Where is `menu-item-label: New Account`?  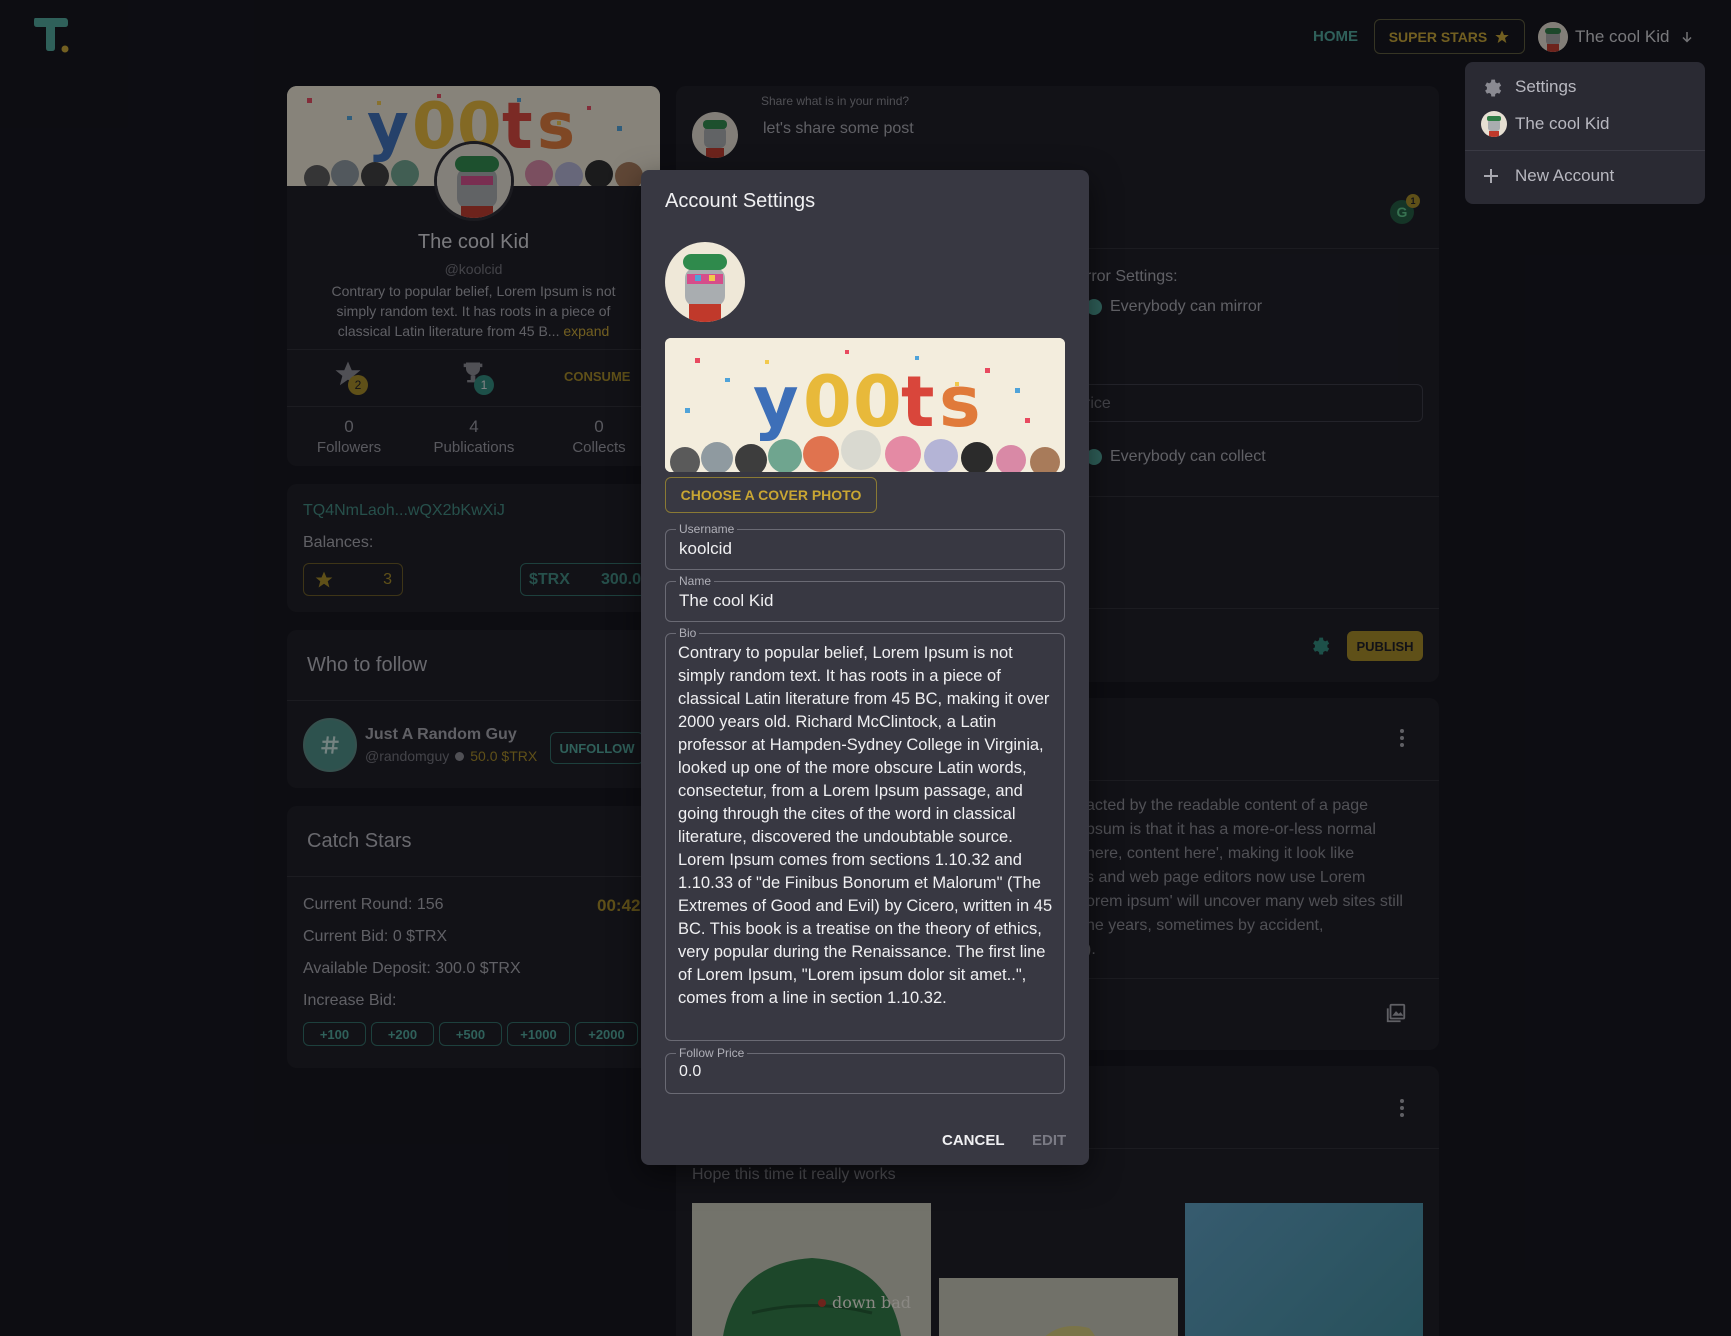
menu-item-label: New Account is located at coordinates (1565, 175).